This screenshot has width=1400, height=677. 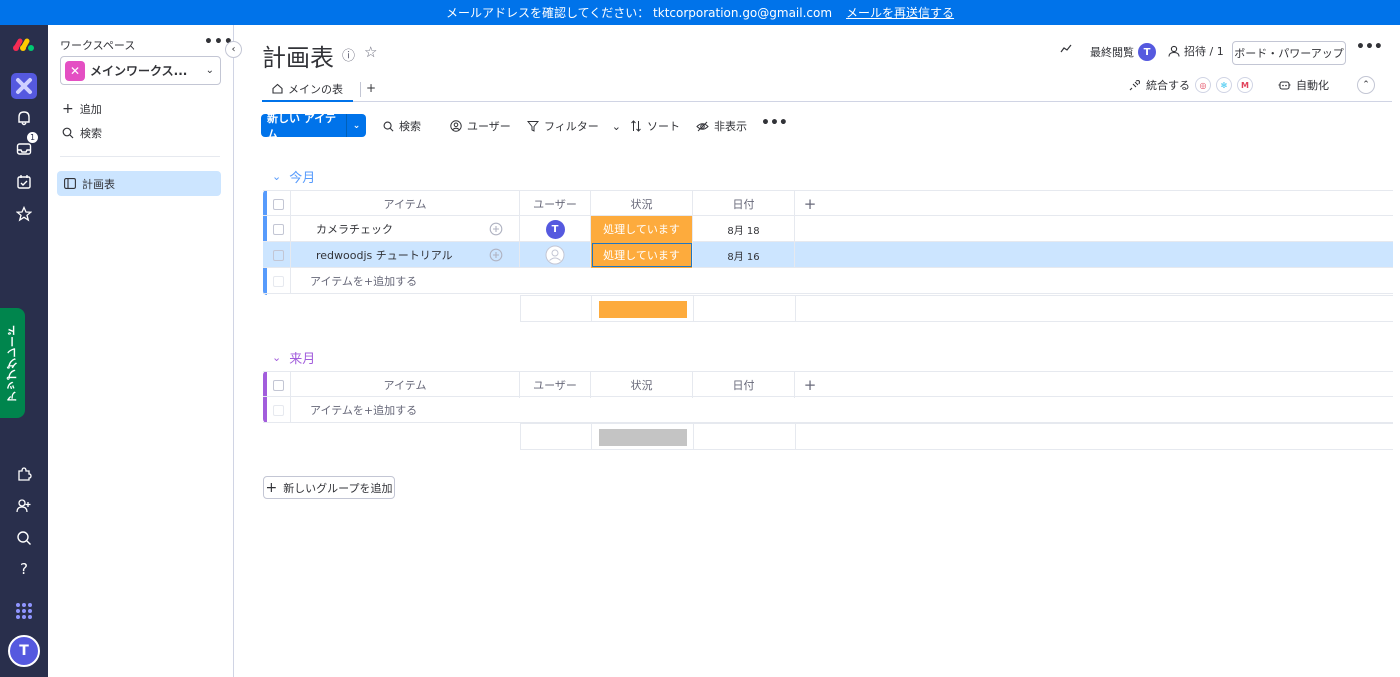 What do you see at coordinates (1366, 85) in the screenshot?
I see `collapse-header-button: ⌃` at bounding box center [1366, 85].